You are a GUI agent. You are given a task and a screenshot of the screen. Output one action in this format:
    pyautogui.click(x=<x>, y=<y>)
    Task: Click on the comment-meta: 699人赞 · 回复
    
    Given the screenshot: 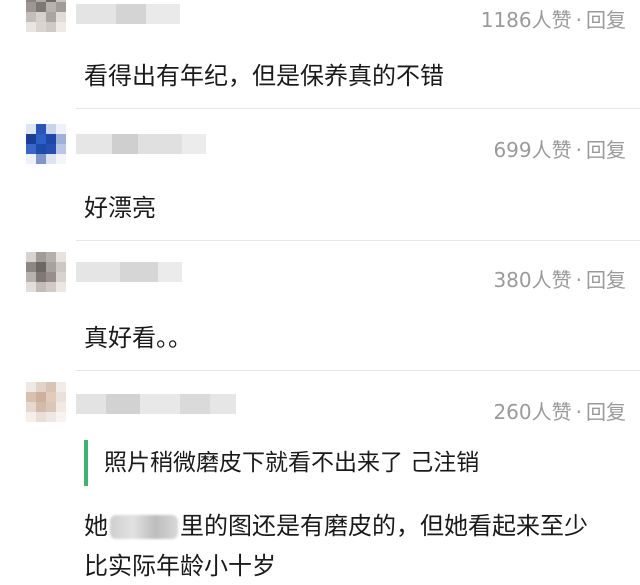 What is the action you would take?
    pyautogui.click(x=559, y=148)
    